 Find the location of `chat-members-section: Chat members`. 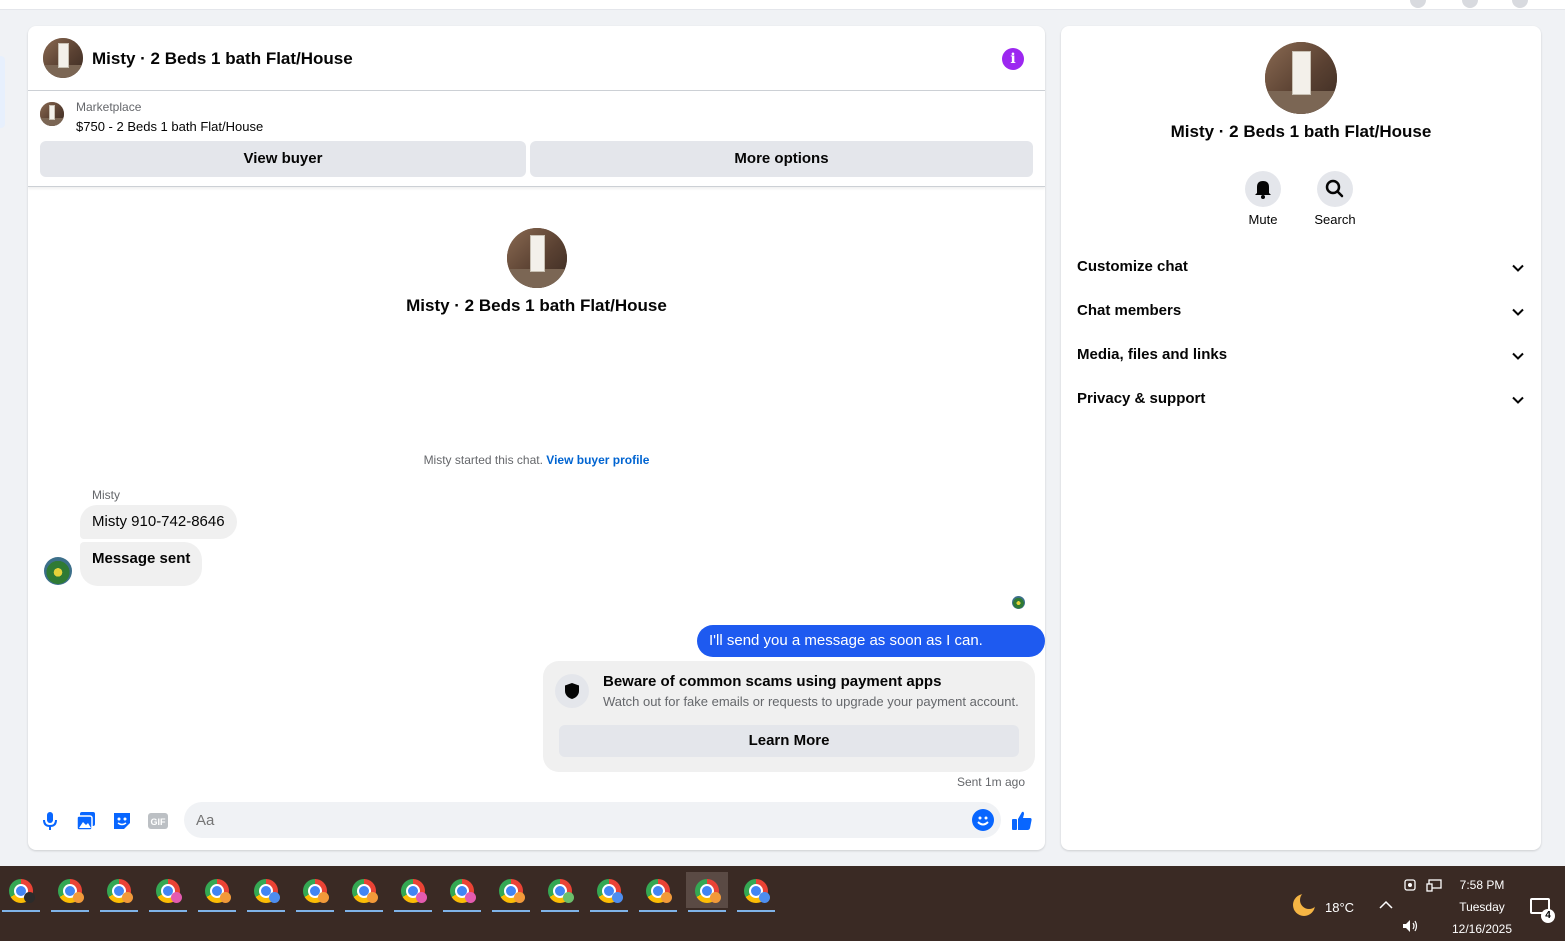

chat-members-section: Chat members is located at coordinates (1301, 312).